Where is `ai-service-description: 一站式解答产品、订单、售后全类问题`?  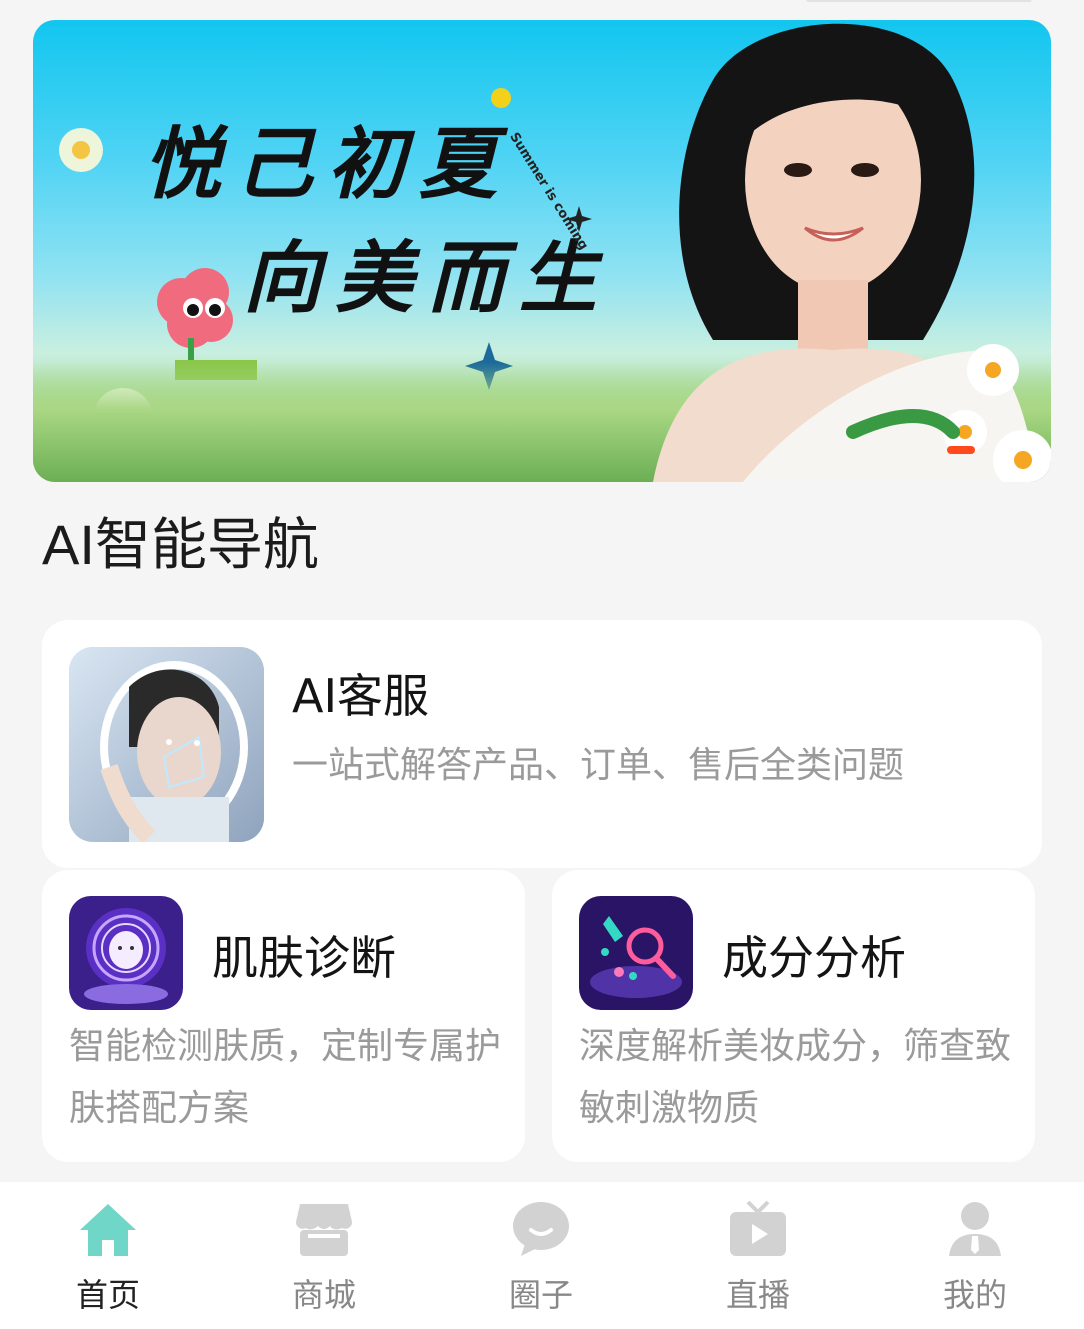
ai-service-description: 一站式解答产品、订单、售后全类问题 is located at coordinates (598, 765).